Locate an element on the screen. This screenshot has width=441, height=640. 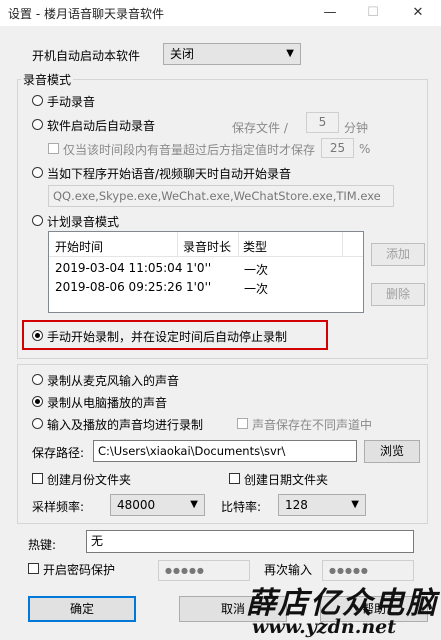
col-type: 类型 is located at coordinates (255, 246).